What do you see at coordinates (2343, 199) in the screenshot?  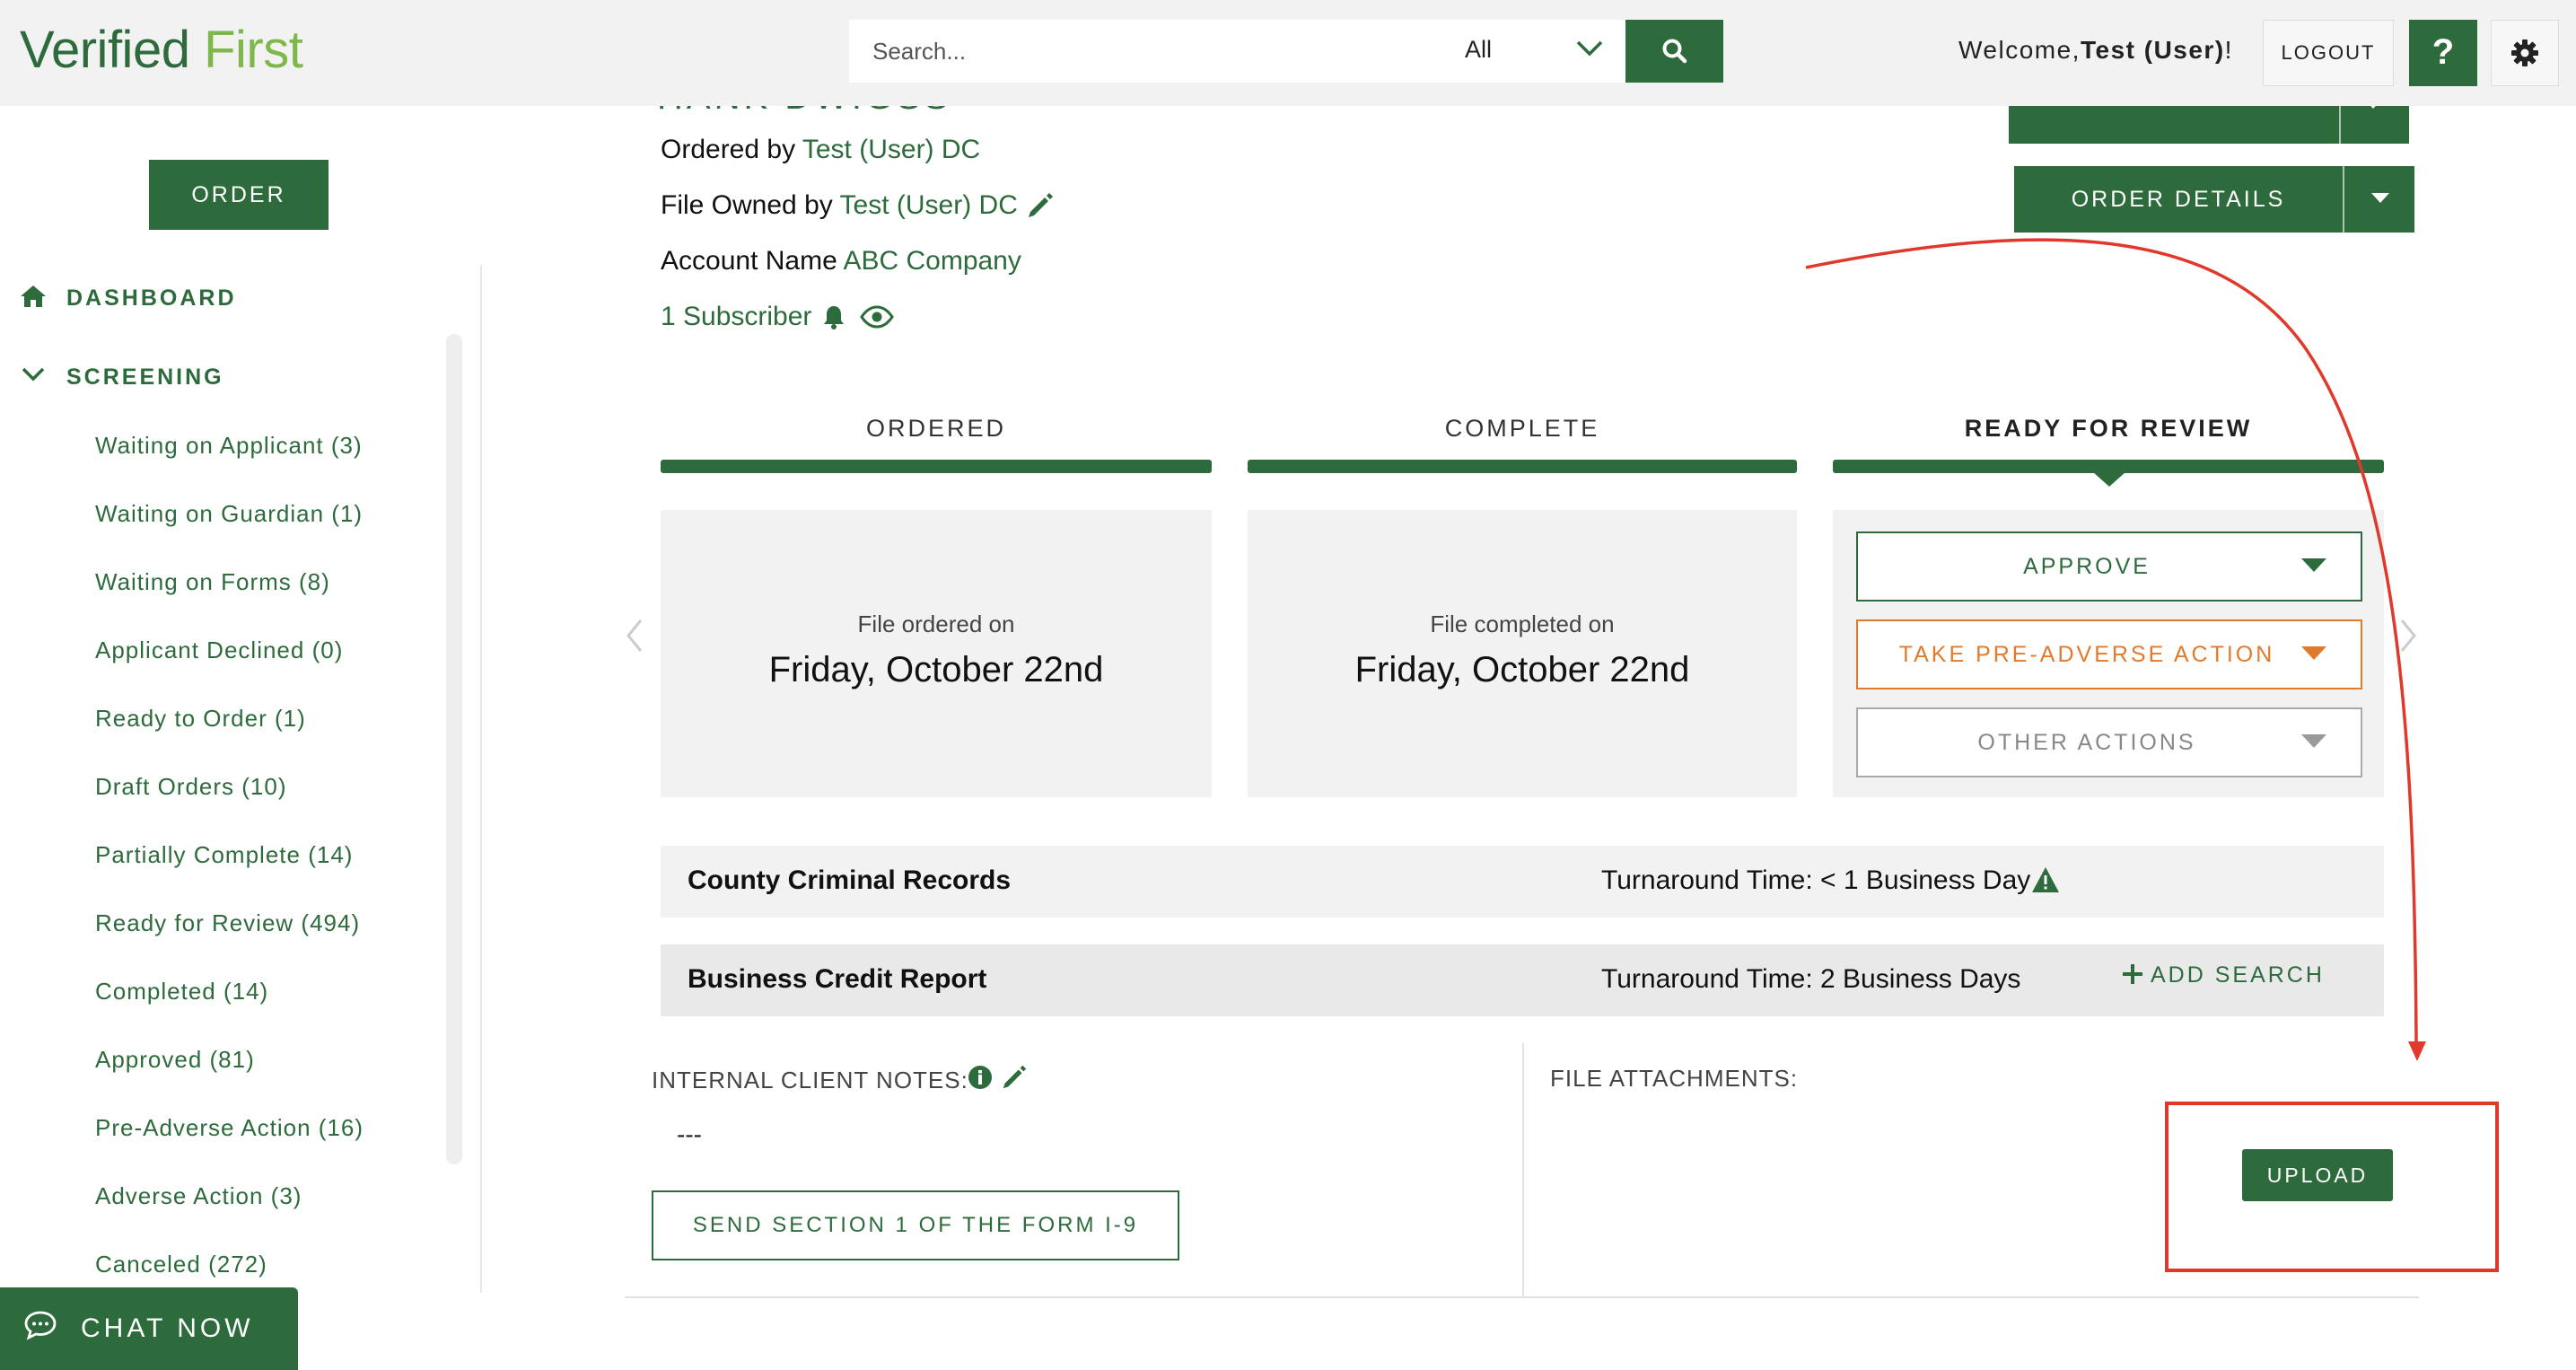 I see `split-separator` at bounding box center [2343, 199].